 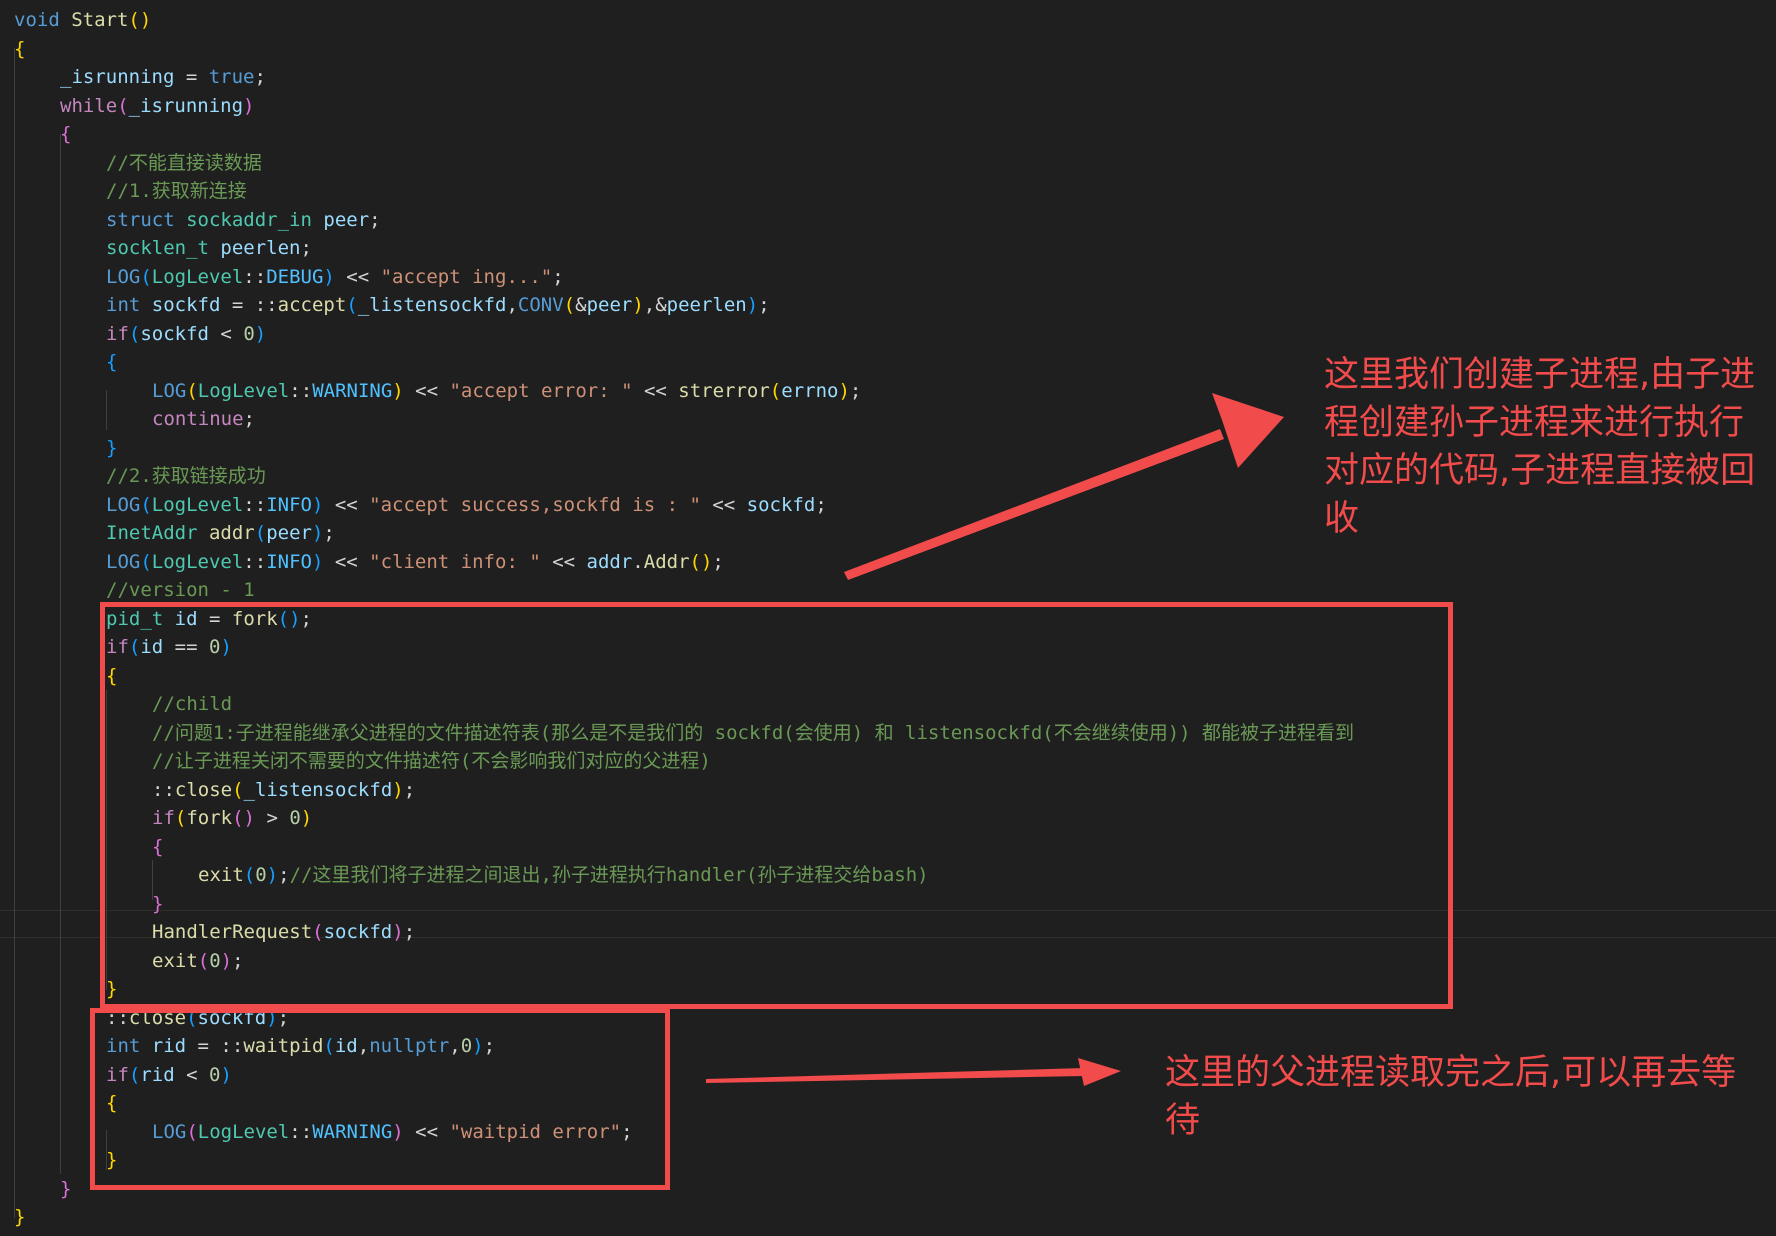 What do you see at coordinates (1540, 447) in the screenshot?
I see `annotation-note-1: 这里我们创建子进程,由子进程创建孙子进程来进行执行对应的代码,子进程直接被回收` at bounding box center [1540, 447].